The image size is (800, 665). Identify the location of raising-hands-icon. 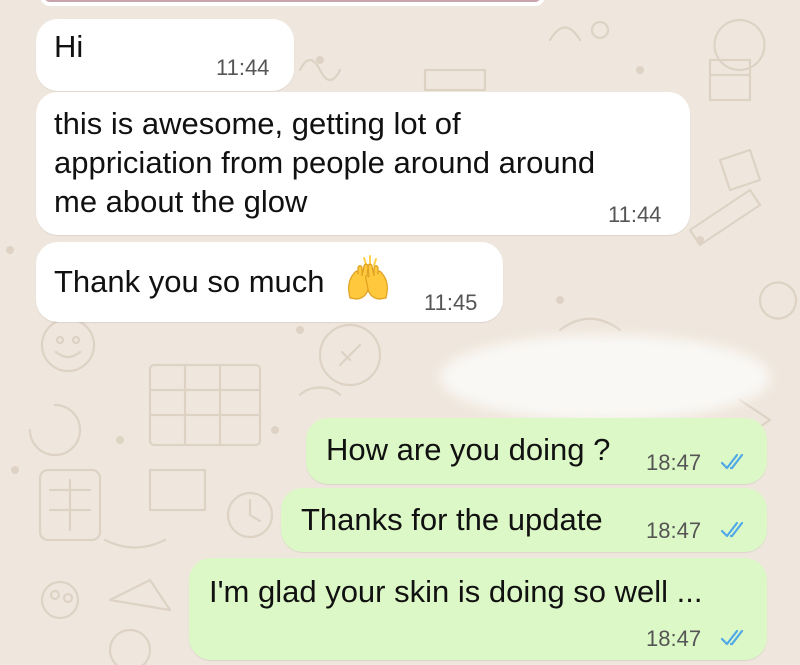
(368, 277).